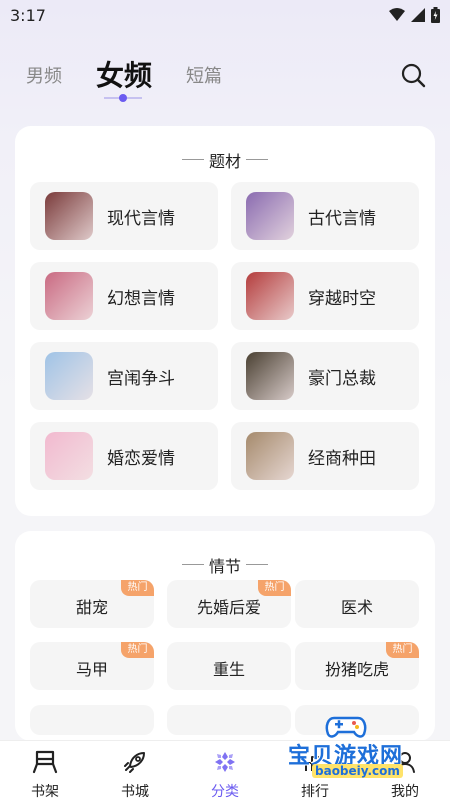  I want to click on category-icon, so click(225, 762).